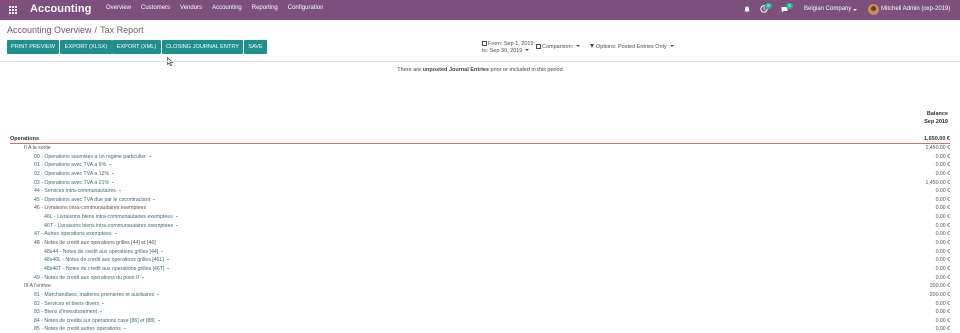  What do you see at coordinates (915, 9) in the screenshot?
I see `user-menu: Mitchell Admin (oxp-2019)` at bounding box center [915, 9].